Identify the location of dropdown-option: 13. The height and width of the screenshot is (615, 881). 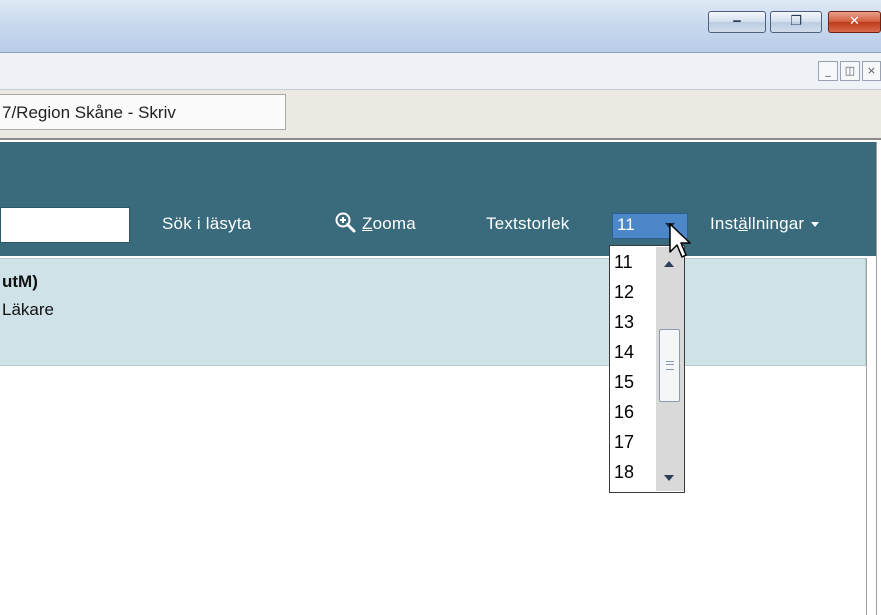
(624, 322).